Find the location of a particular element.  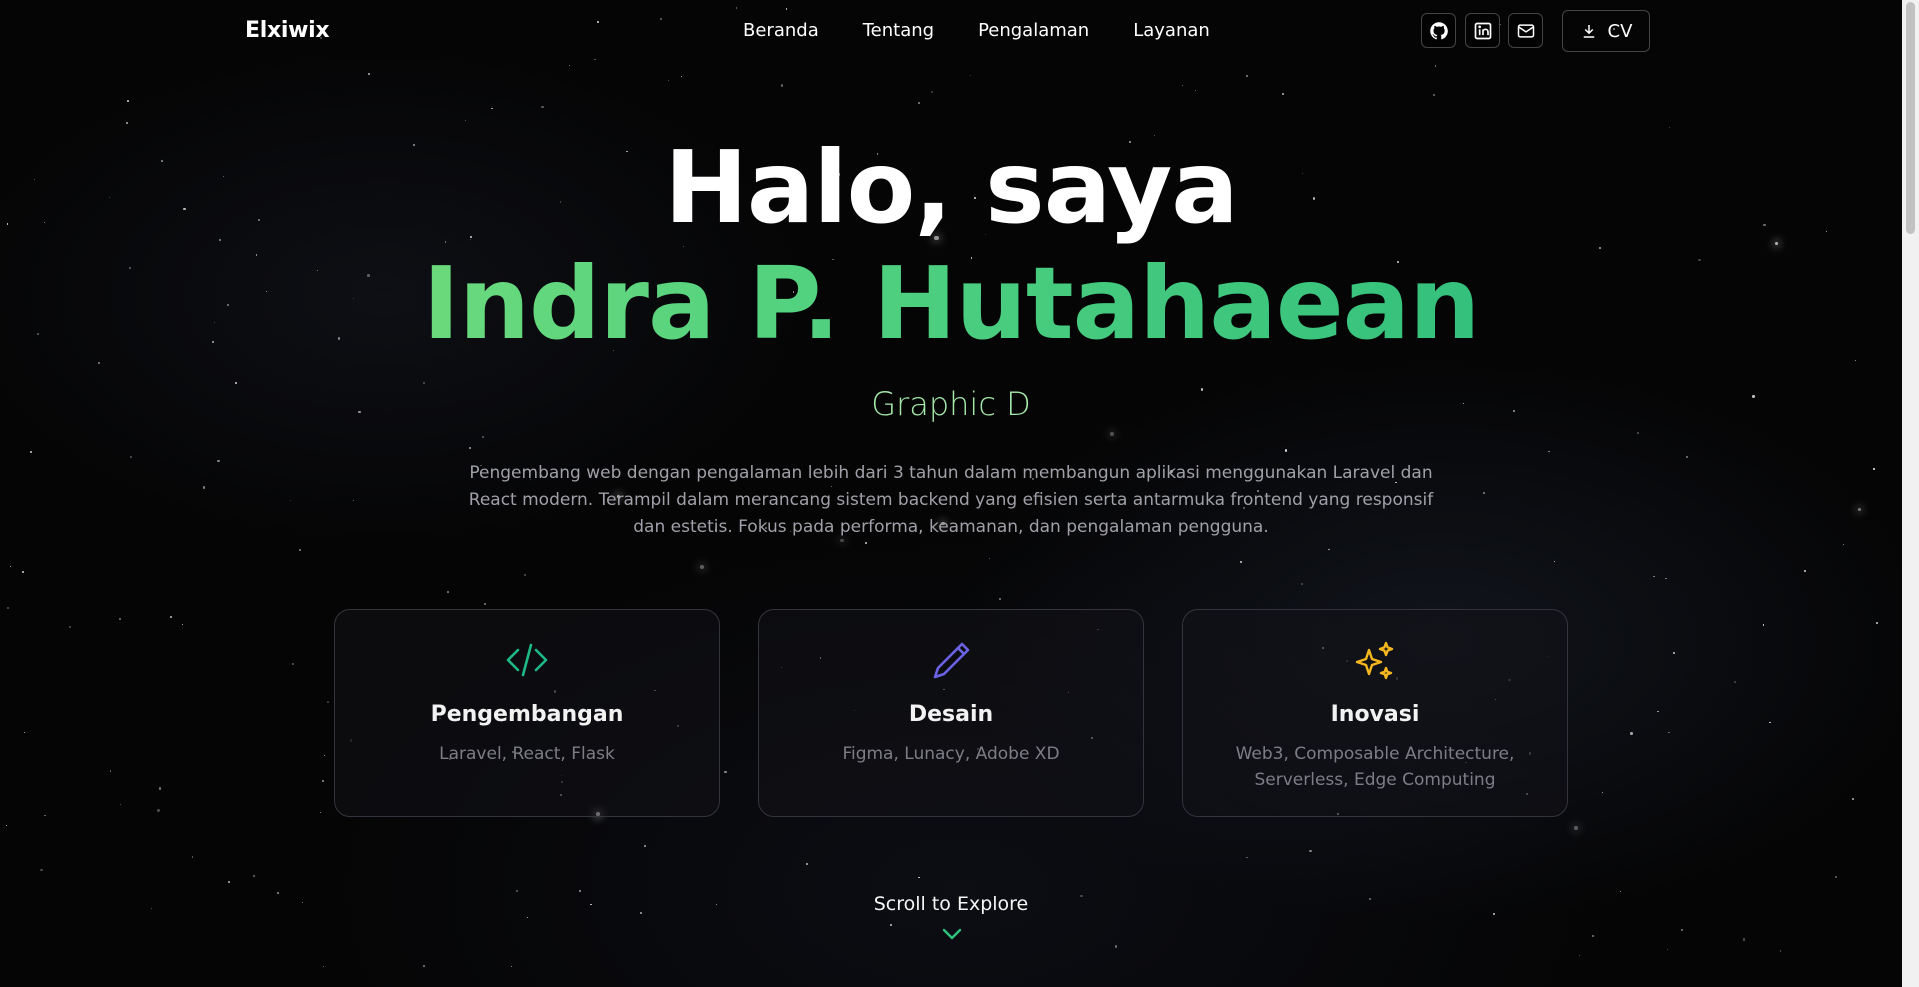

linkedin-icon is located at coordinates (1482, 30).